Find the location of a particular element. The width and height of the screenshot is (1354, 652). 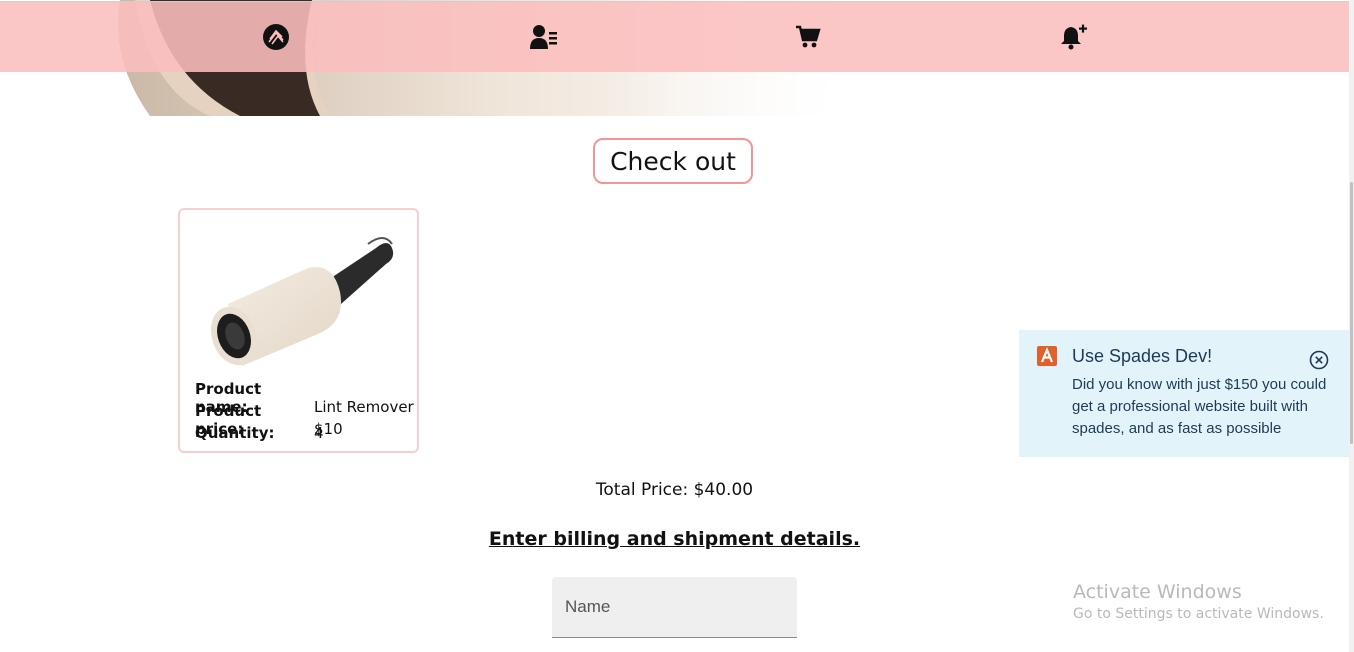

billing-heading: Enter billing and shipment details. is located at coordinates (674, 539).